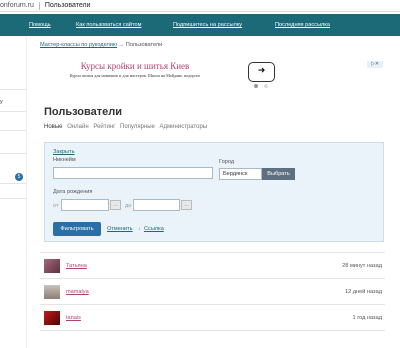  What do you see at coordinates (135, 66) in the screenshot?
I see `ad-title: Курсы кройки и шитья Киев` at bounding box center [135, 66].